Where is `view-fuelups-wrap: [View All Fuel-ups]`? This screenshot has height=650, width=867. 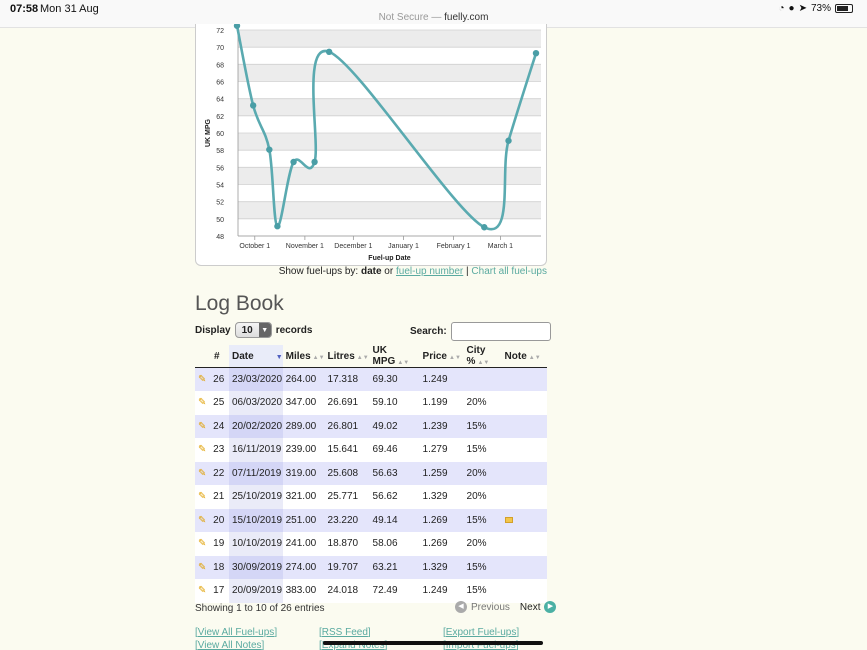
view-fuelups-wrap: [View All Fuel-ups] is located at coordinates (236, 632).